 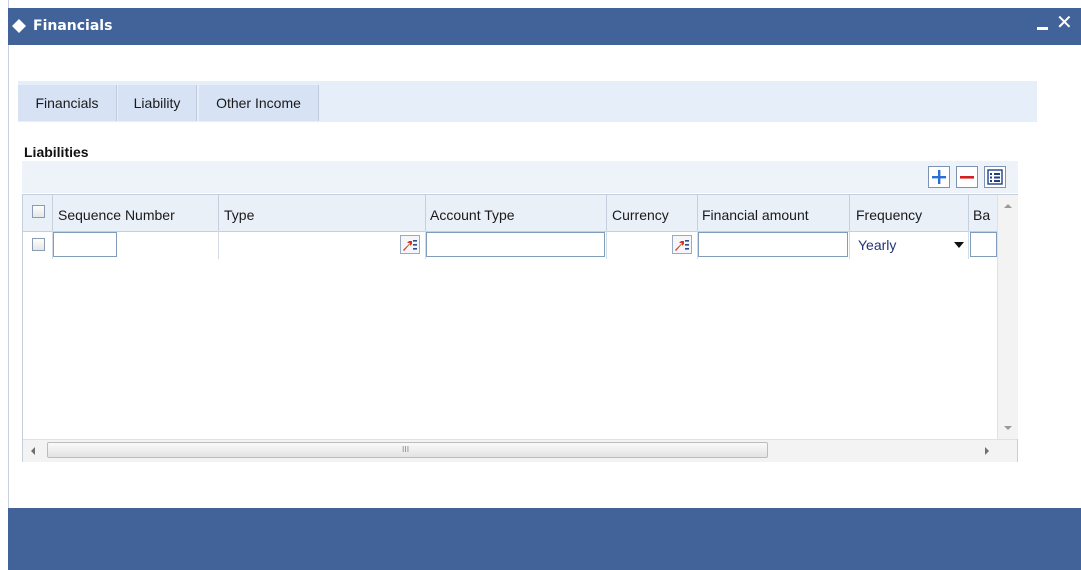 What do you see at coordinates (38, 211) in the screenshot?
I see `select-all-checkbox` at bounding box center [38, 211].